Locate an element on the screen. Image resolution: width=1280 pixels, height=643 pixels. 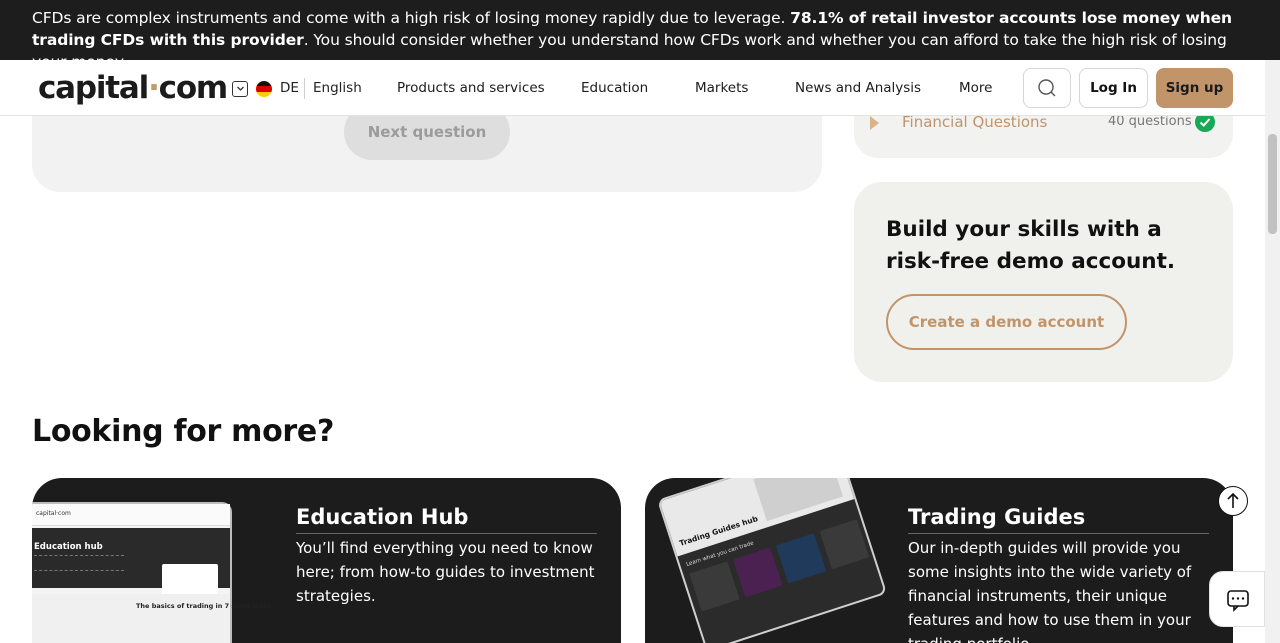
language-selector: English is located at coordinates (337, 88).